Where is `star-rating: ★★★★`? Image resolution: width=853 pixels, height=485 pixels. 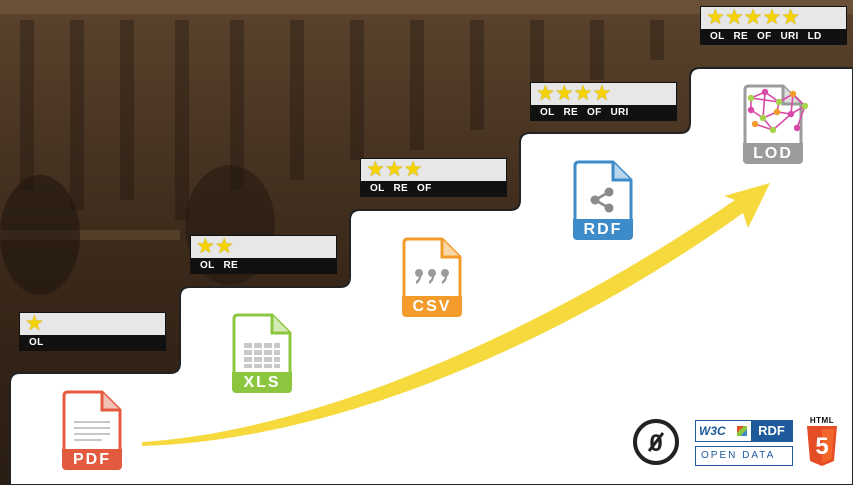 star-rating: ★★★★ is located at coordinates (603, 94).